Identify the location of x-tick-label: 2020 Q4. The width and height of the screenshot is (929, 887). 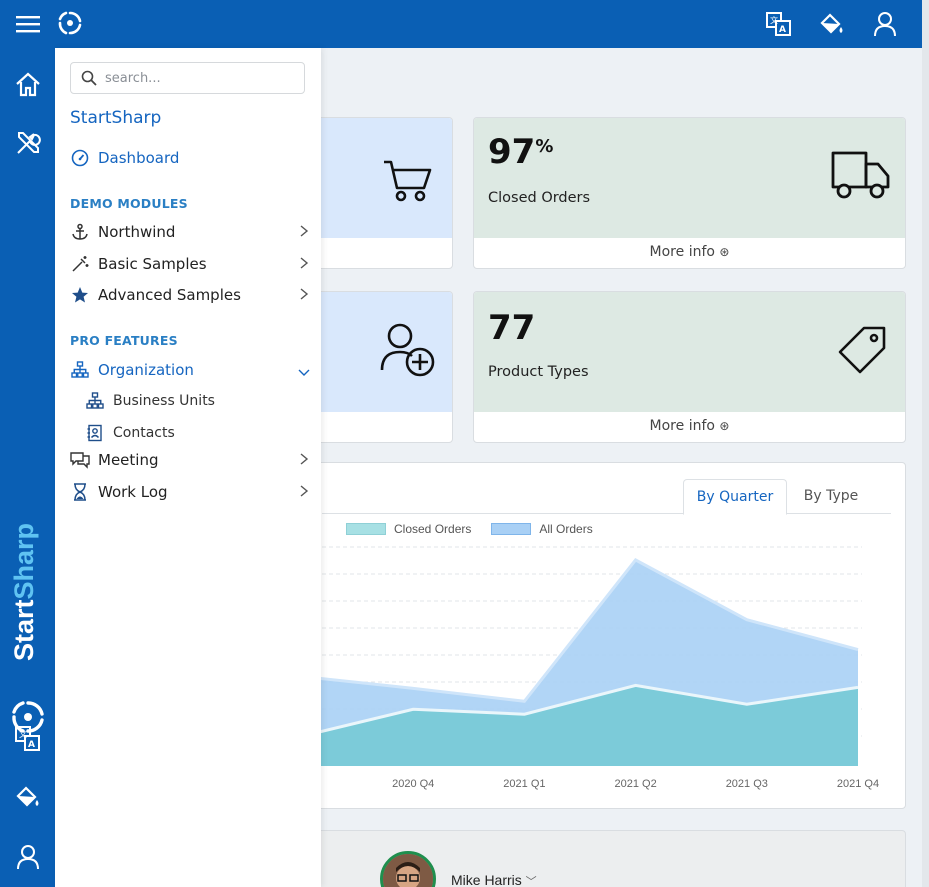
(413, 784).